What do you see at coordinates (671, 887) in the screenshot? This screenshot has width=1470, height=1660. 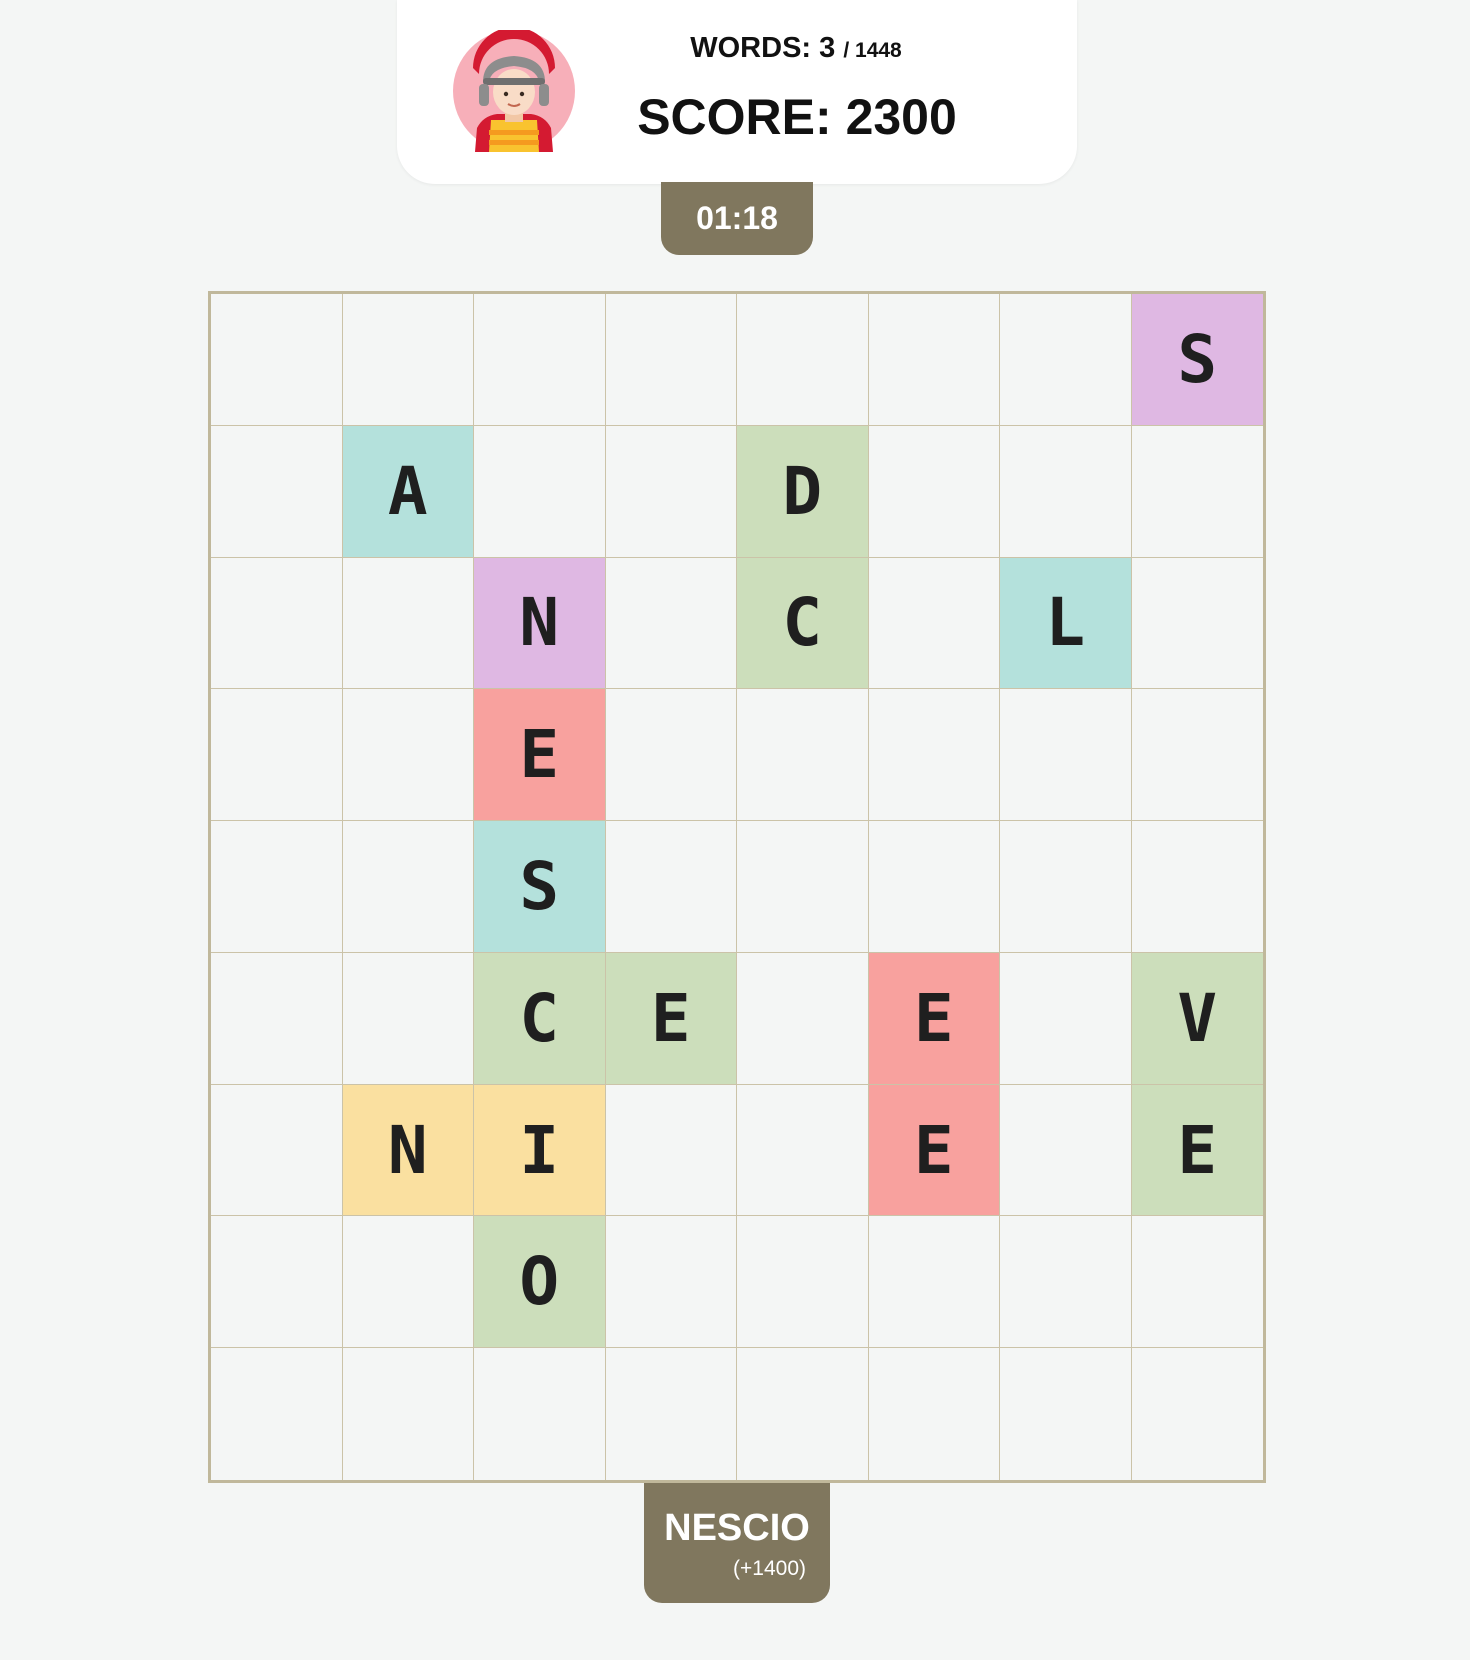 I see `grid-cell-r4-c3` at bounding box center [671, 887].